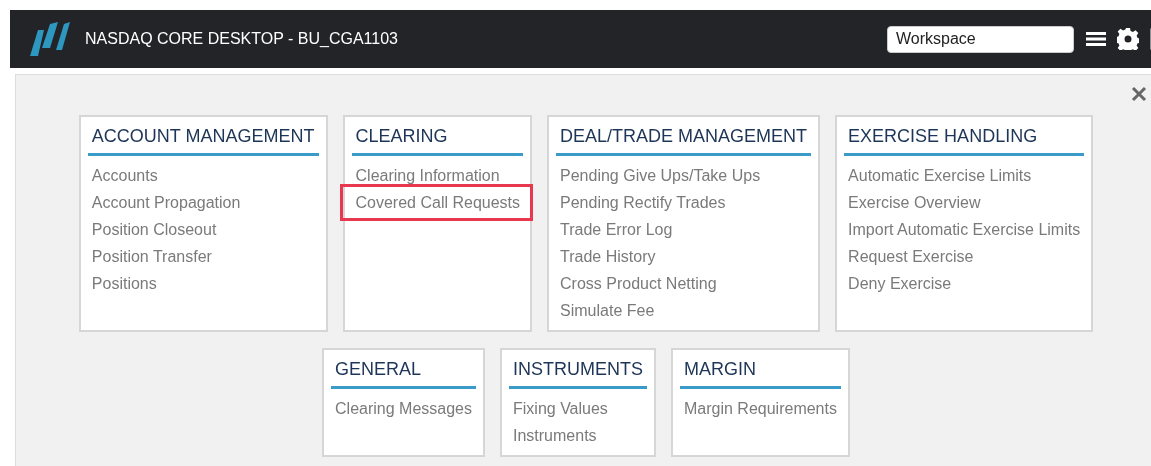  Describe the element at coordinates (203, 202) in the screenshot. I see `menu-link: Account Propagation` at that location.